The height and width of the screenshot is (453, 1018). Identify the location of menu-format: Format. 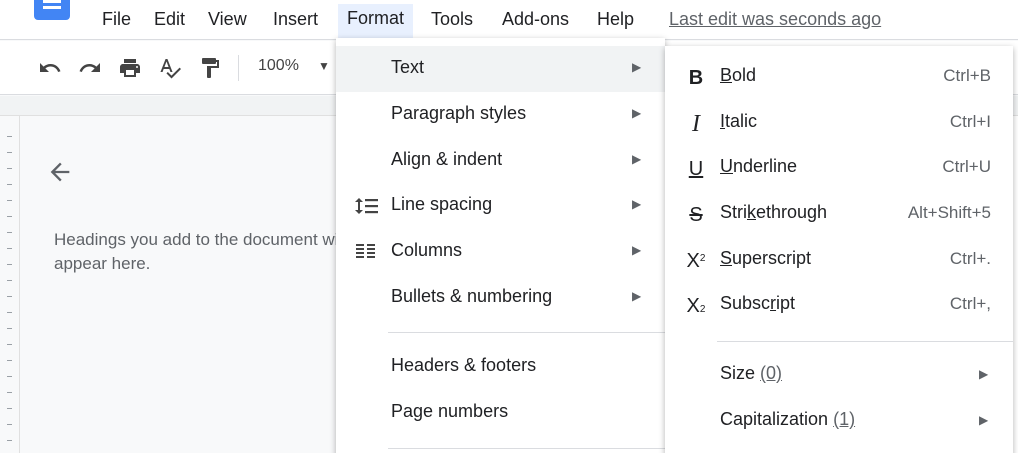
(376, 21).